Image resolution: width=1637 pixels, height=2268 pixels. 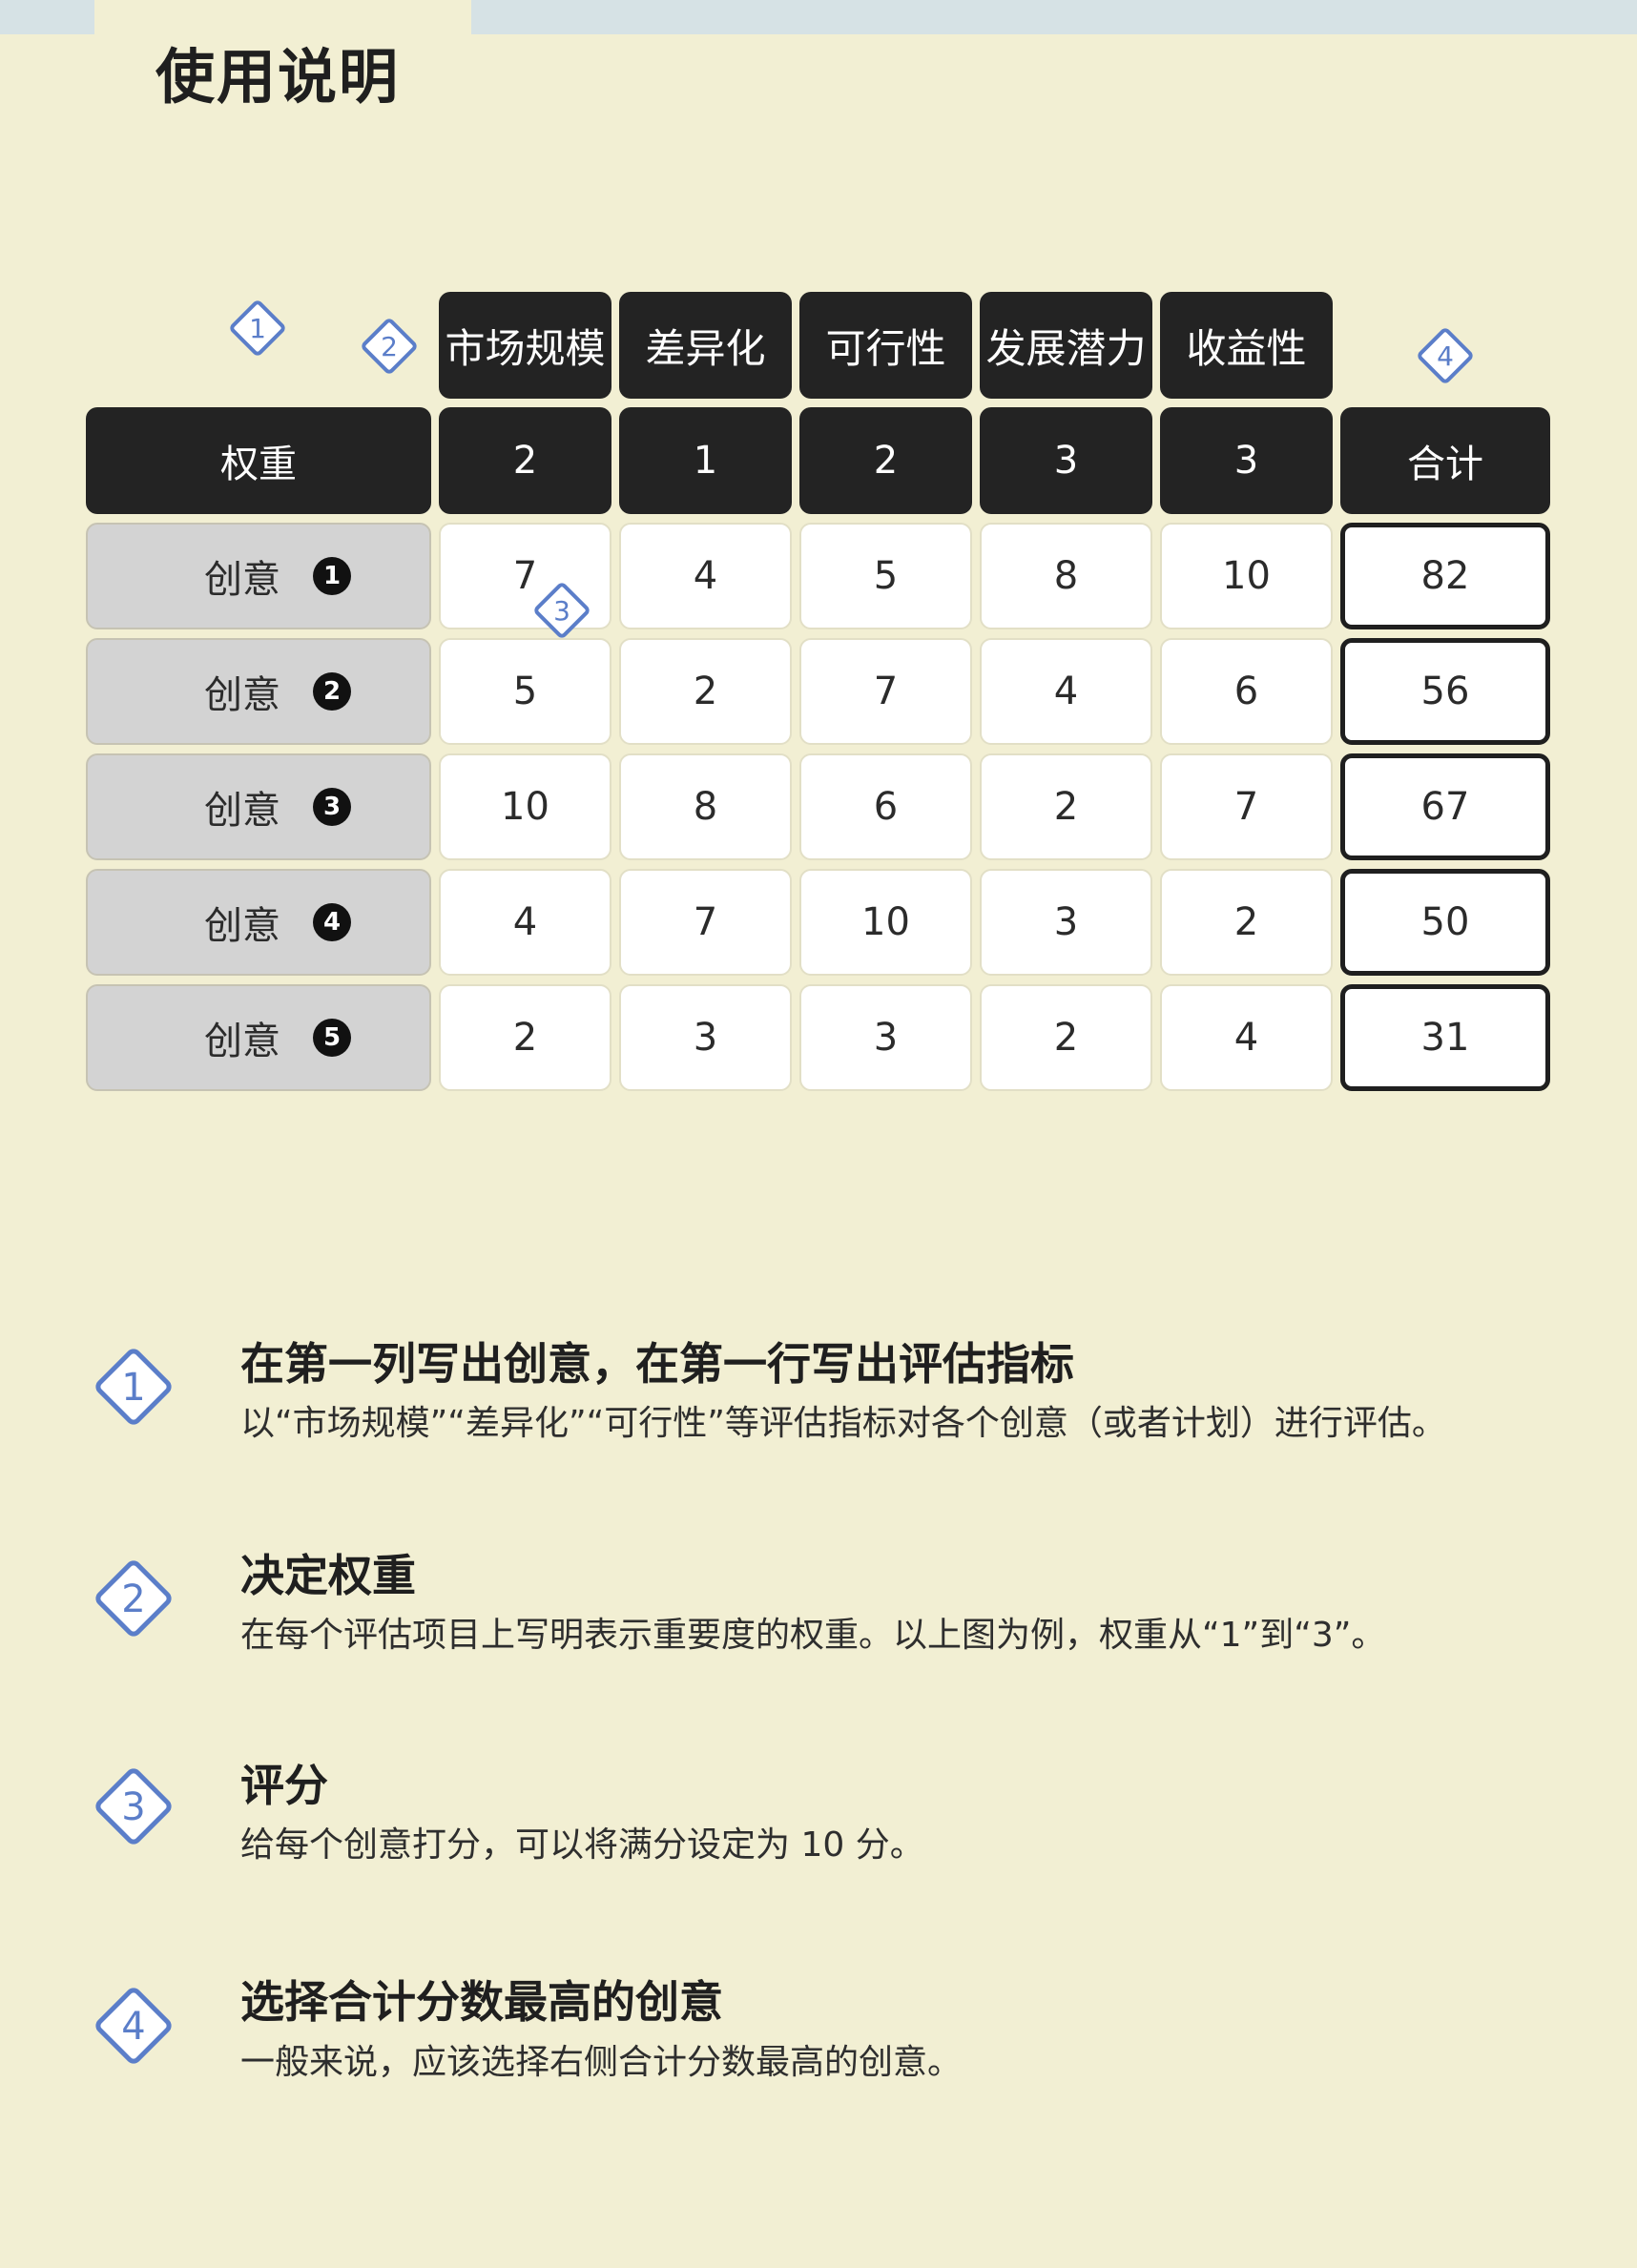 I want to click on idea-number-badge: 4, so click(x=332, y=922).